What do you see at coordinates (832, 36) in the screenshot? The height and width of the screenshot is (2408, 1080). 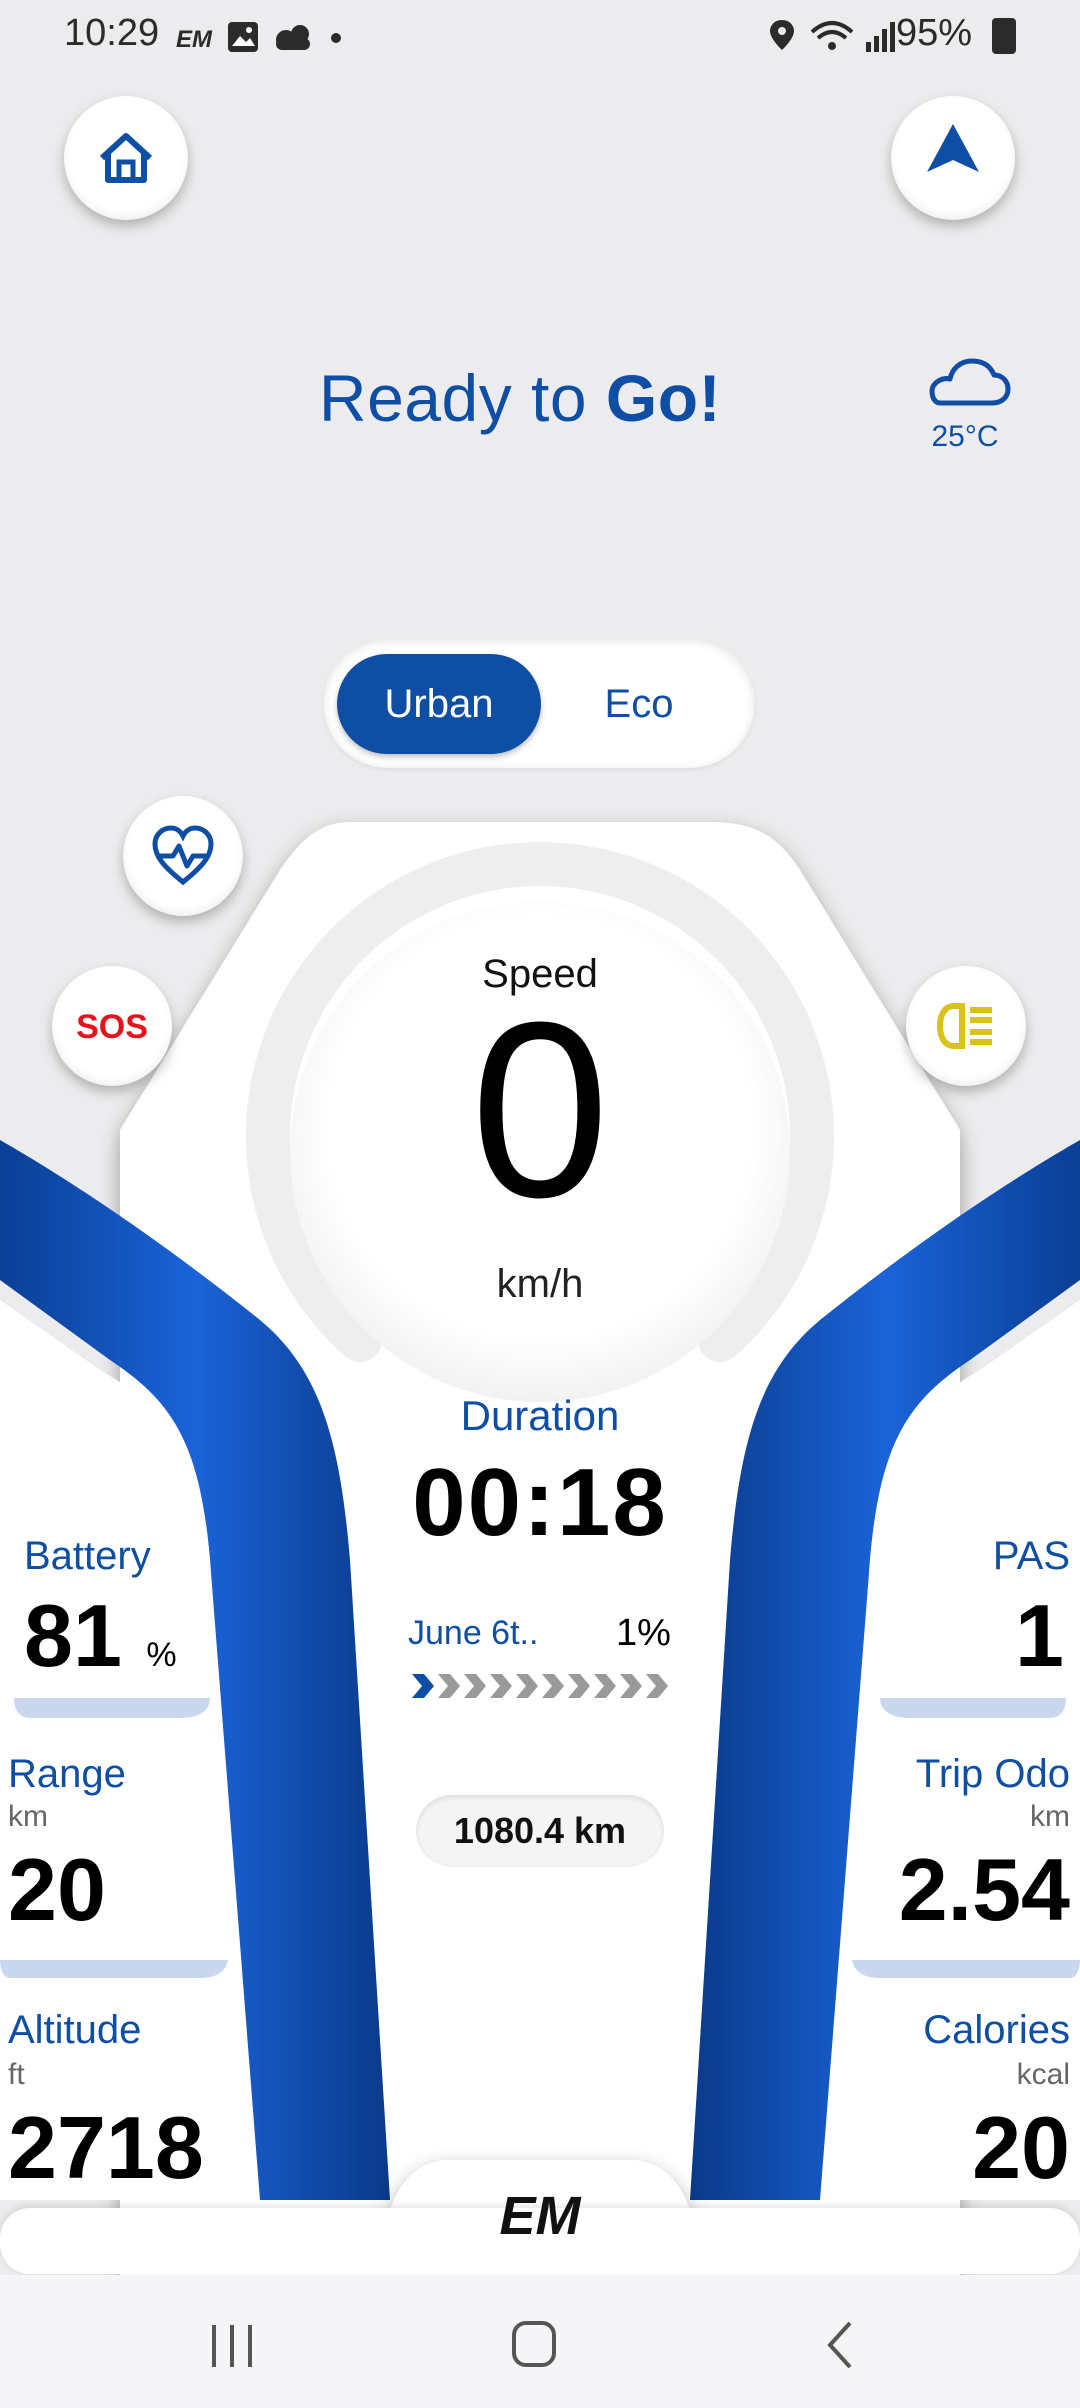 I see `status-icons-right` at bounding box center [832, 36].